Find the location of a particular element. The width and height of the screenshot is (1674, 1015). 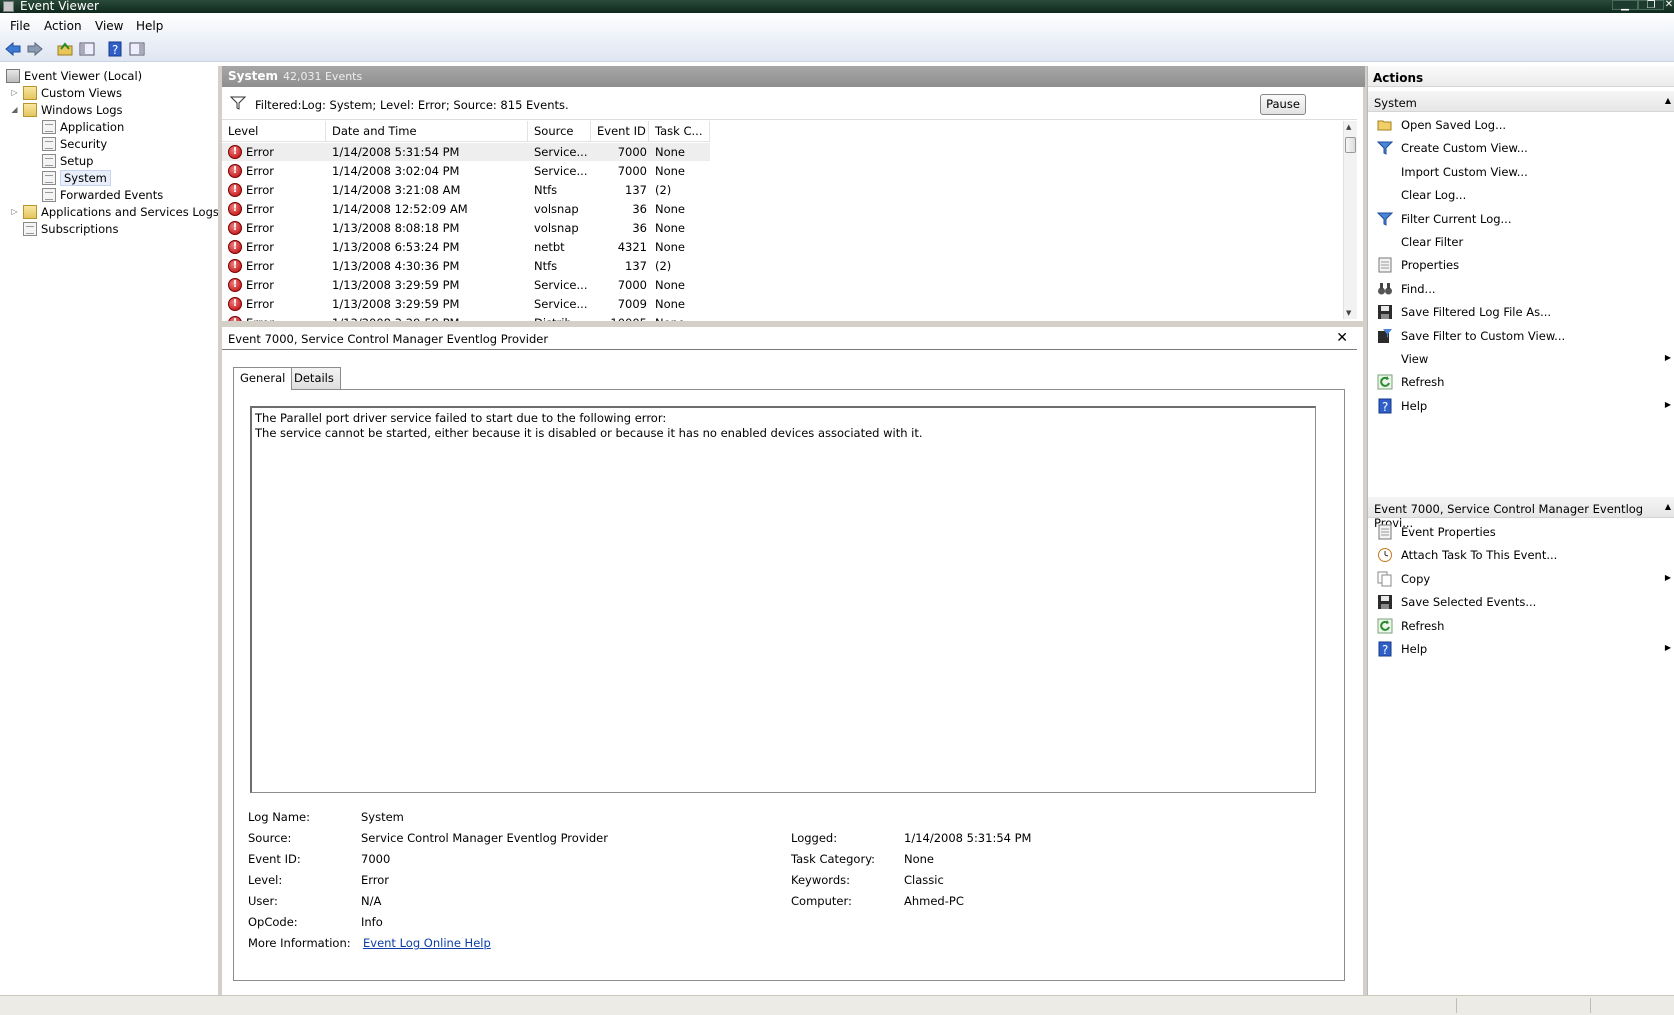

collapse-icon: ◢ is located at coordinates (14, 109).